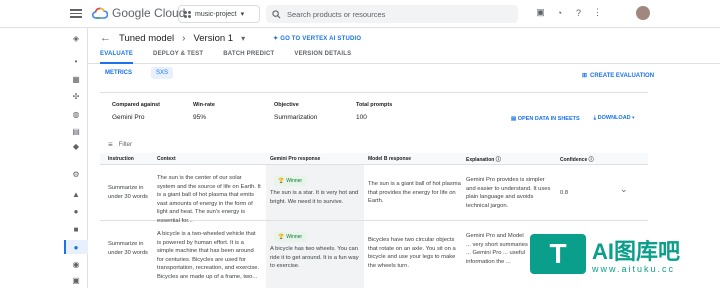 The width and height of the screenshot is (720, 288). I want to click on terminal-icon: ▣, so click(540, 12).